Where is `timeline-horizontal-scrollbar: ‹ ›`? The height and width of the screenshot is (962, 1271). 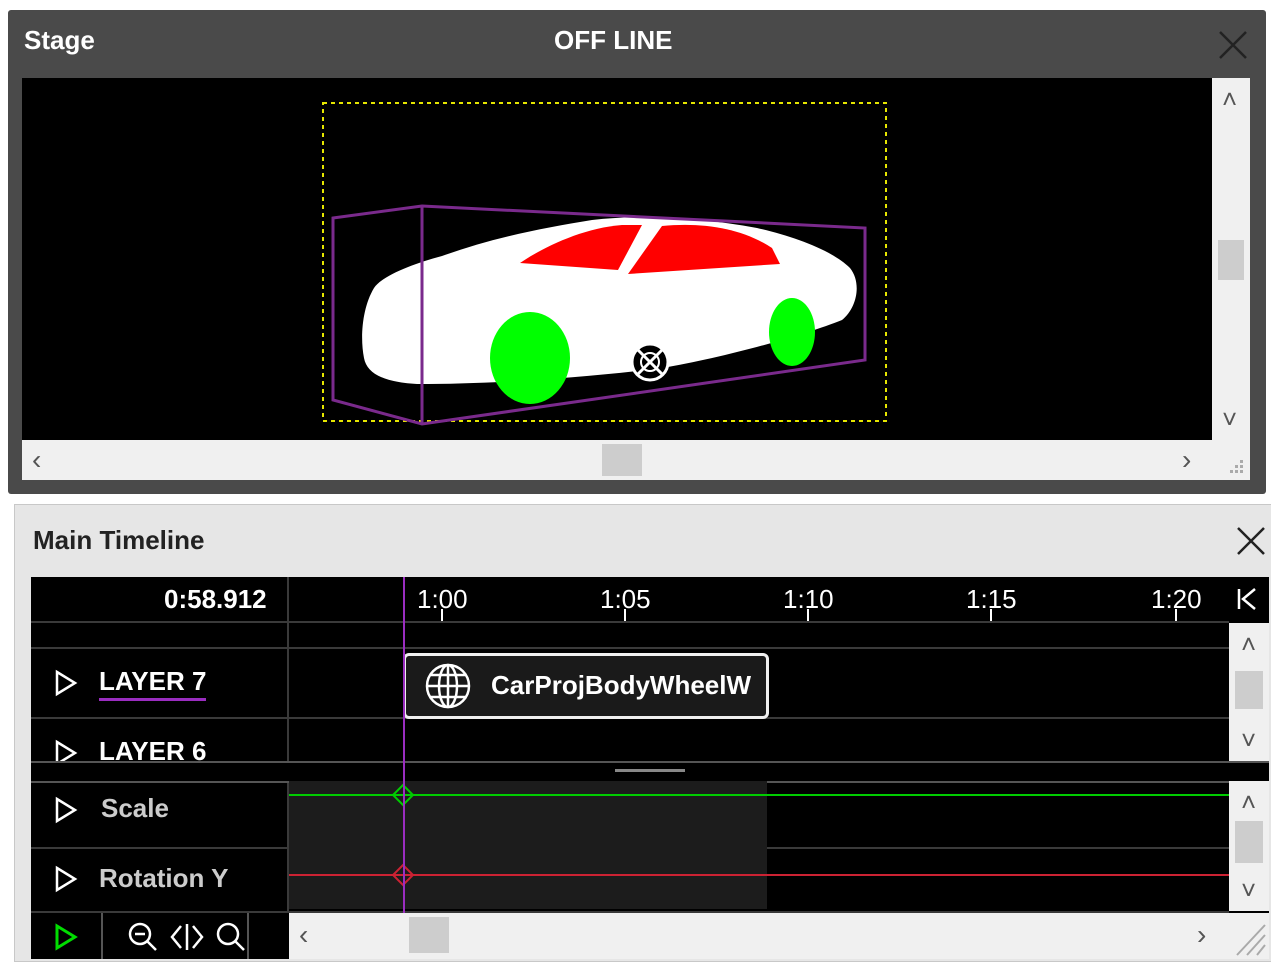 timeline-horizontal-scrollbar: ‹ › is located at coordinates (779, 936).